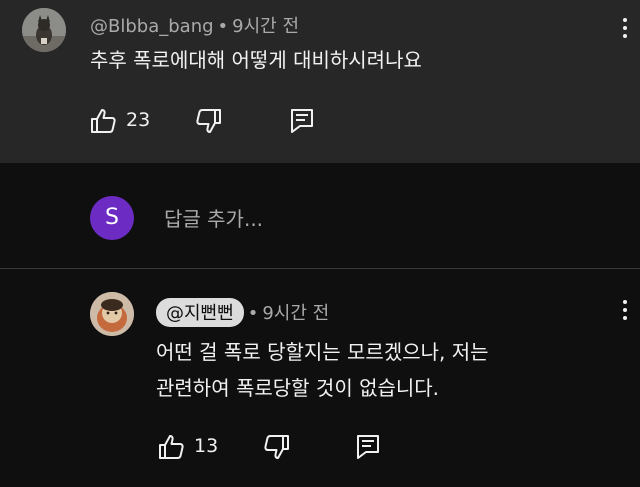 The height and width of the screenshot is (487, 640). Describe the element at coordinates (152, 26) in the screenshot. I see `author-handle: @Blbba_bang` at that location.